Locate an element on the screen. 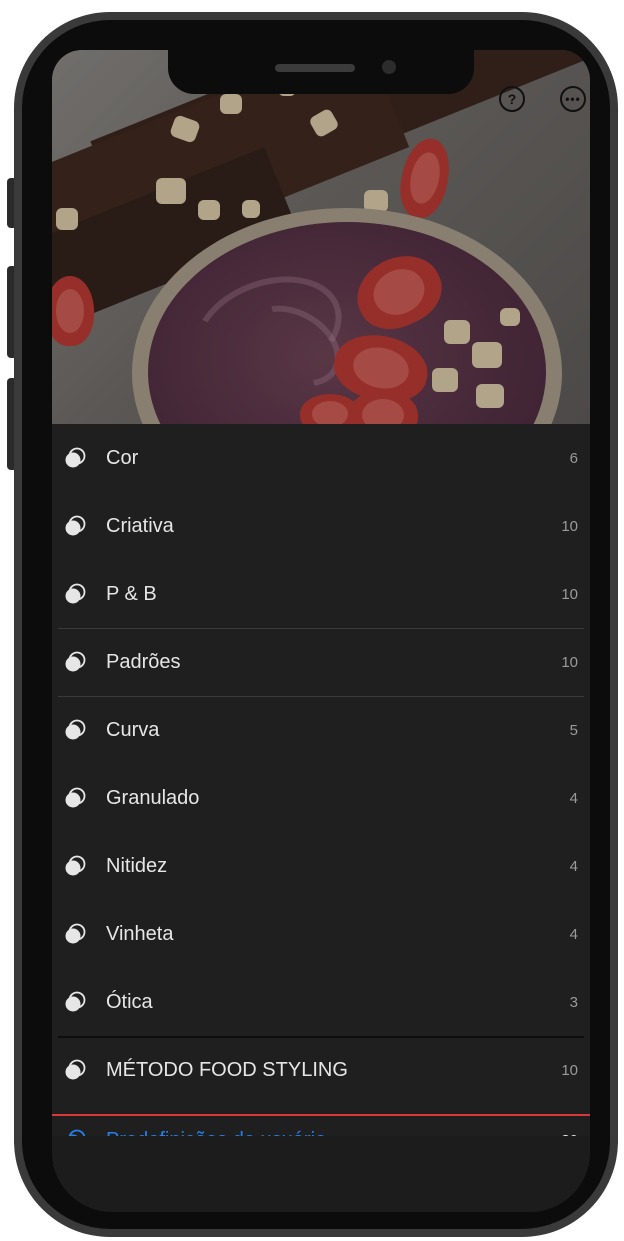 Image resolution: width=624 pixels, height=1241 pixels. preset-group-granulado: Granulado 4 is located at coordinates (321, 798).